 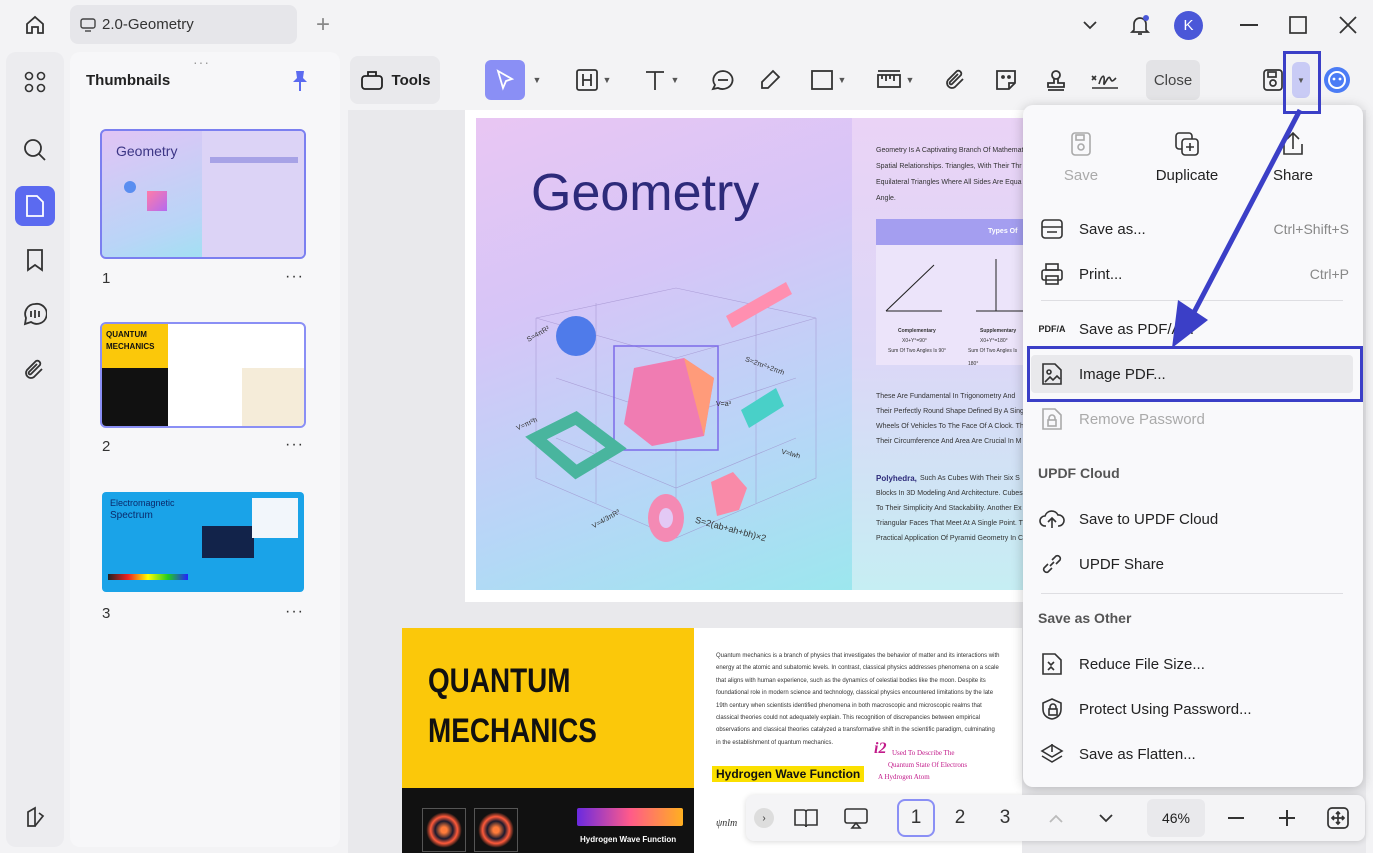 What do you see at coordinates (764, 818) in the screenshot?
I see `collapse-bar-button: ›` at bounding box center [764, 818].